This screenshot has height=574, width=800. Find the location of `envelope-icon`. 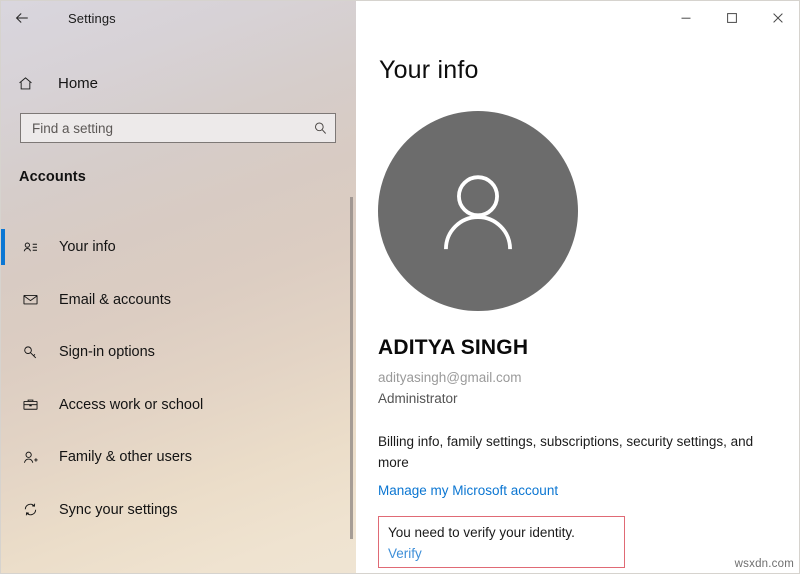

envelope-icon is located at coordinates (30, 299).